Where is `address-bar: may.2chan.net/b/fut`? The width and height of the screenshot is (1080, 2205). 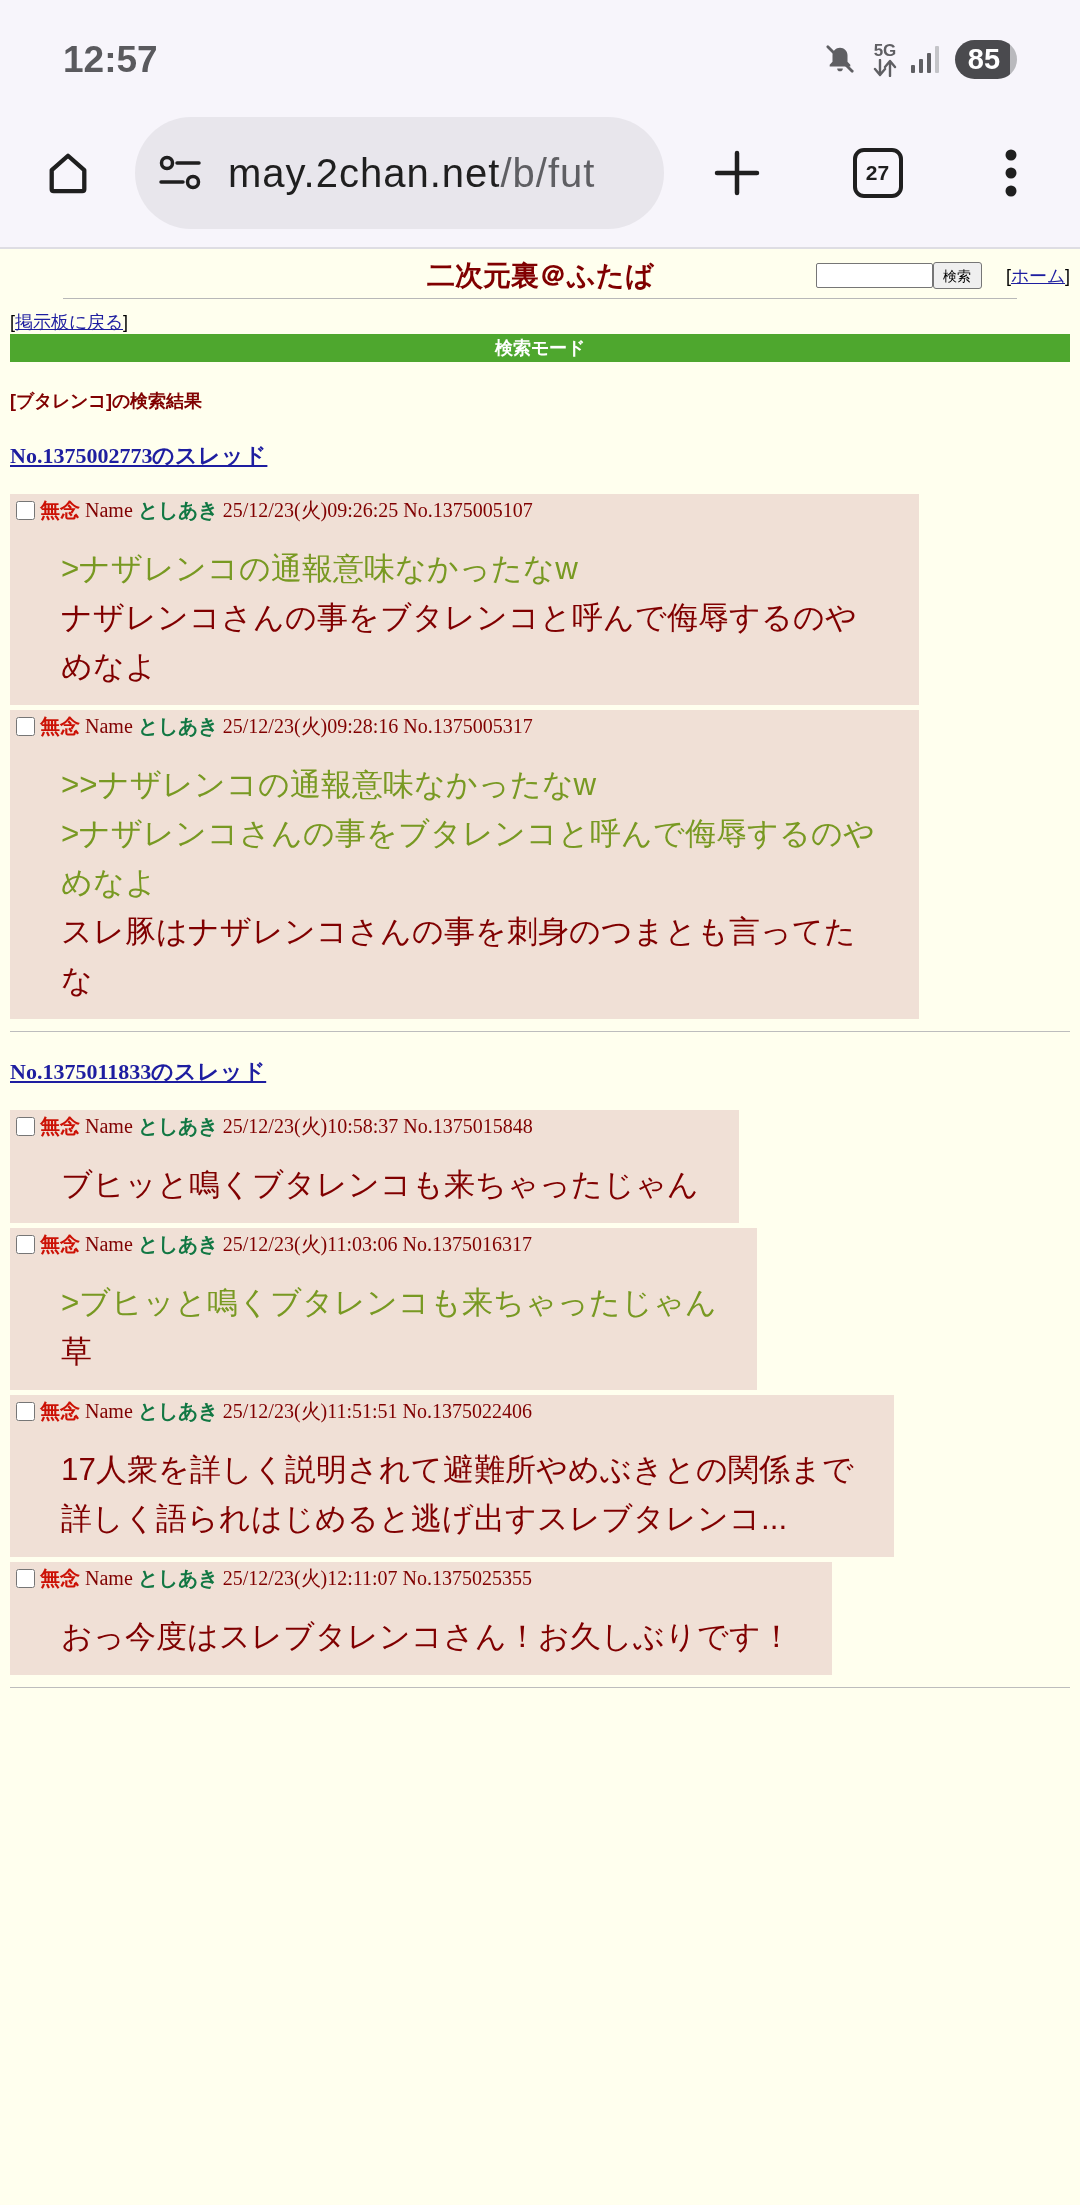
address-bar: may.2chan.net/b/fut is located at coordinates (399, 172).